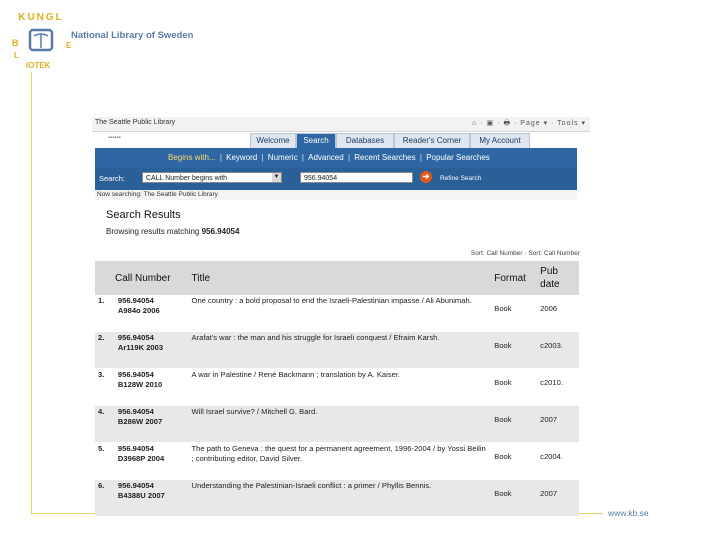  What do you see at coordinates (105, 461) in the screenshot?
I see `result-number: 5.` at bounding box center [105, 461].